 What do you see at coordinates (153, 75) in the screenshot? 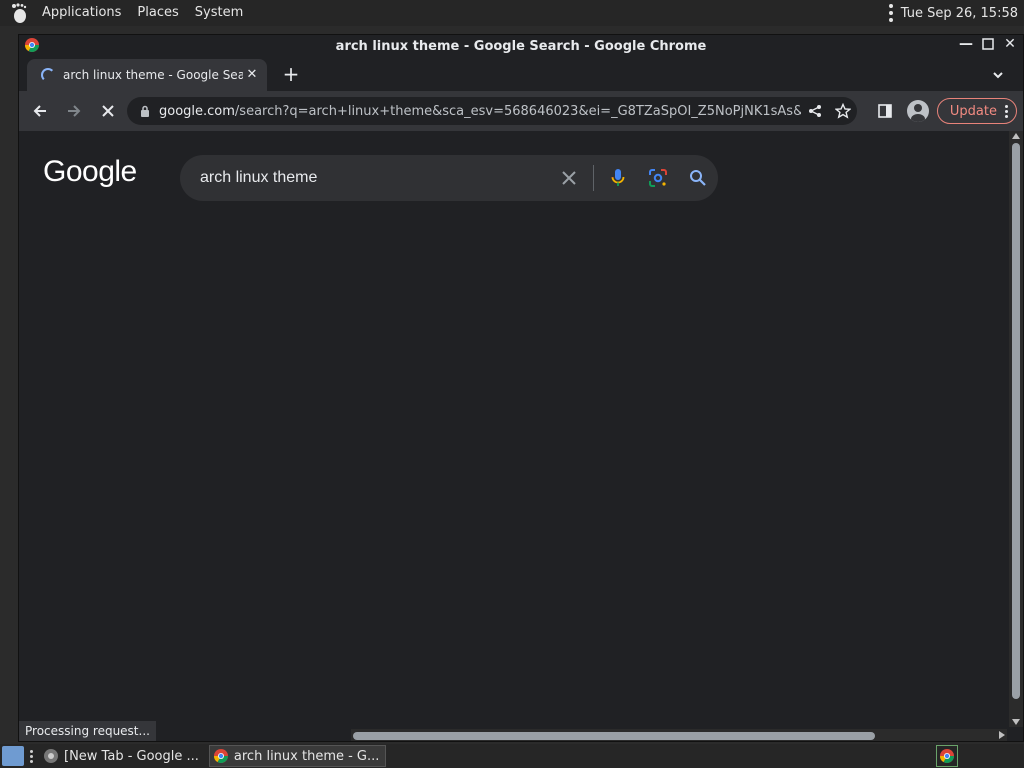
I see `tab-title: arch linux theme - Google Sea` at bounding box center [153, 75].